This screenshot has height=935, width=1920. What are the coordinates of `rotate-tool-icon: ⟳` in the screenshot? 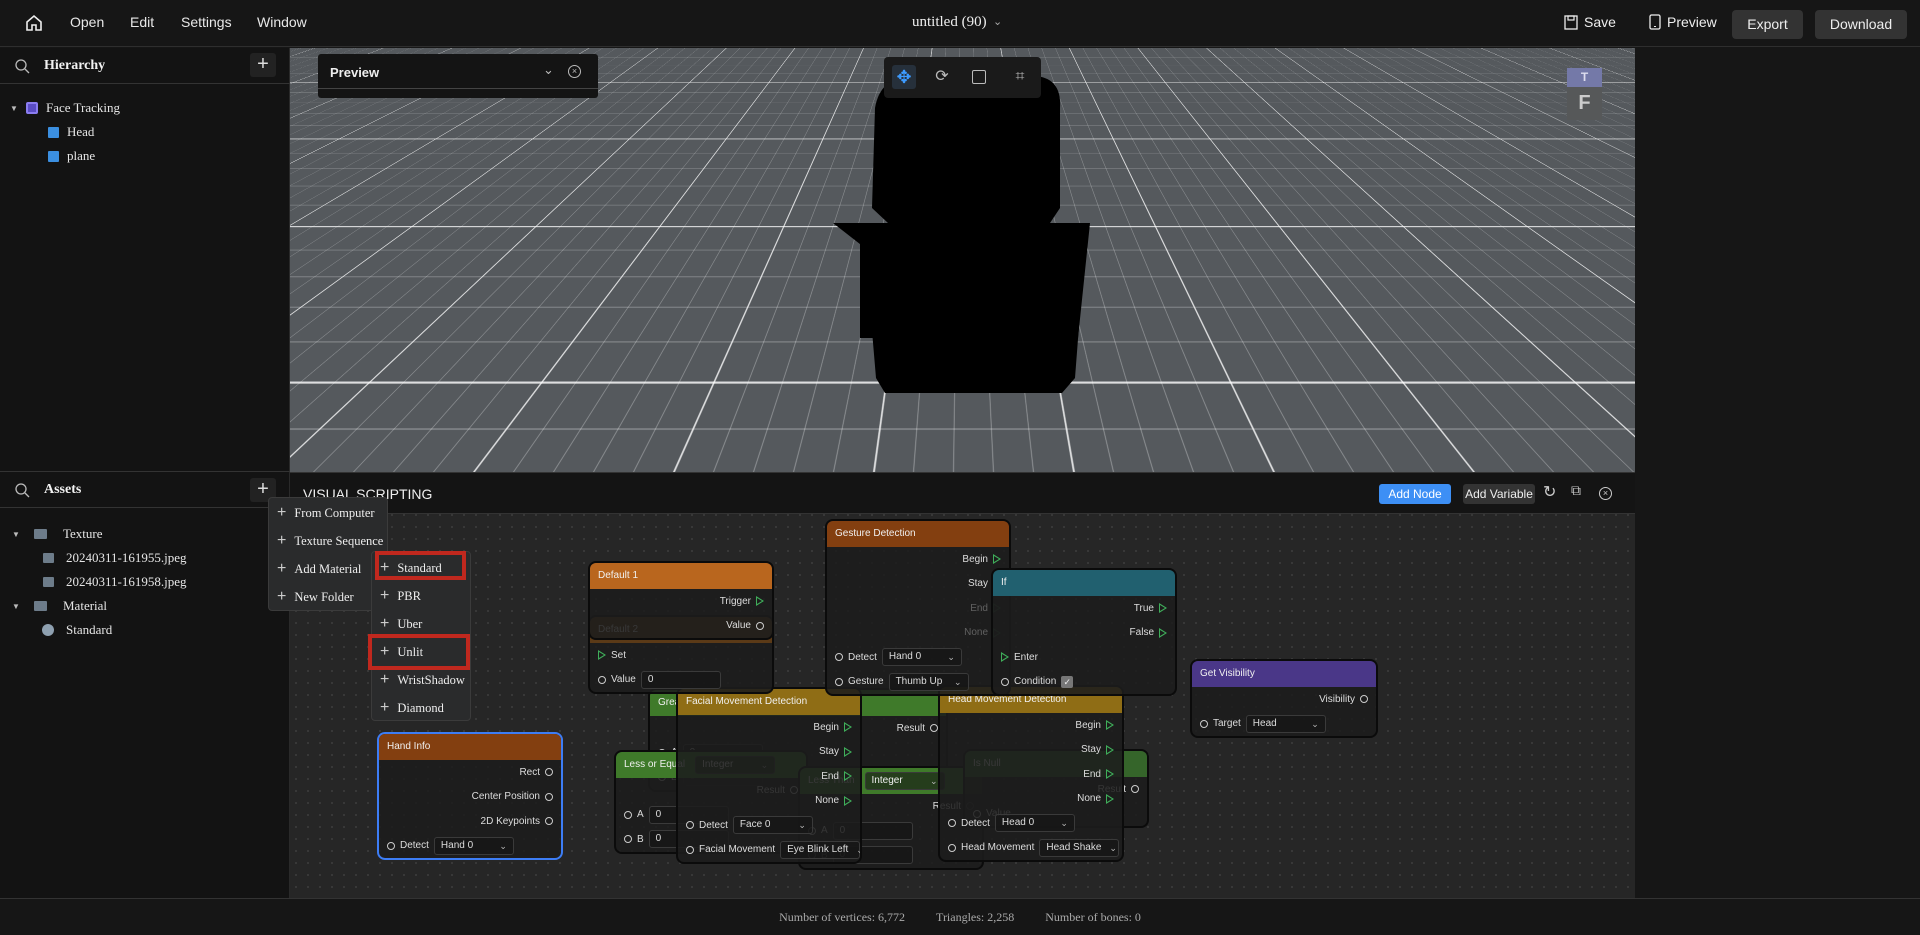 It's located at (942, 77).